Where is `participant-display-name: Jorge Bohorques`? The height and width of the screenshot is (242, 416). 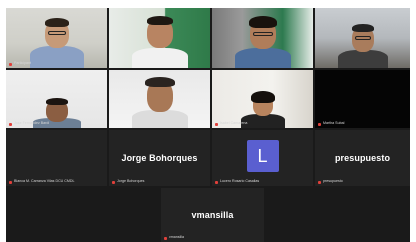
participant-display-name: Jorge Bohorques is located at coordinates (159, 158).